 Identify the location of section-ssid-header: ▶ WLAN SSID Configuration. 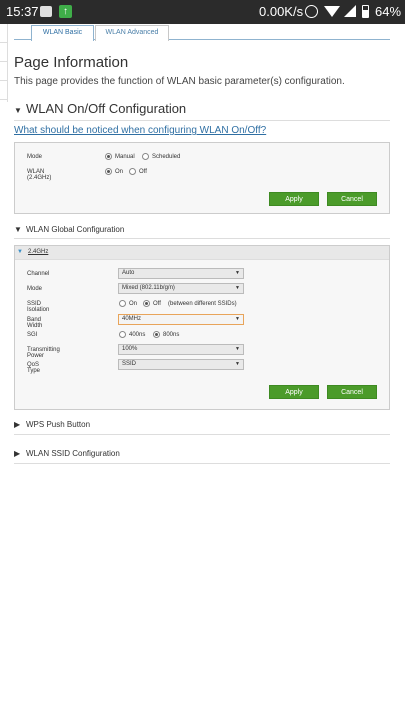
(202, 456).